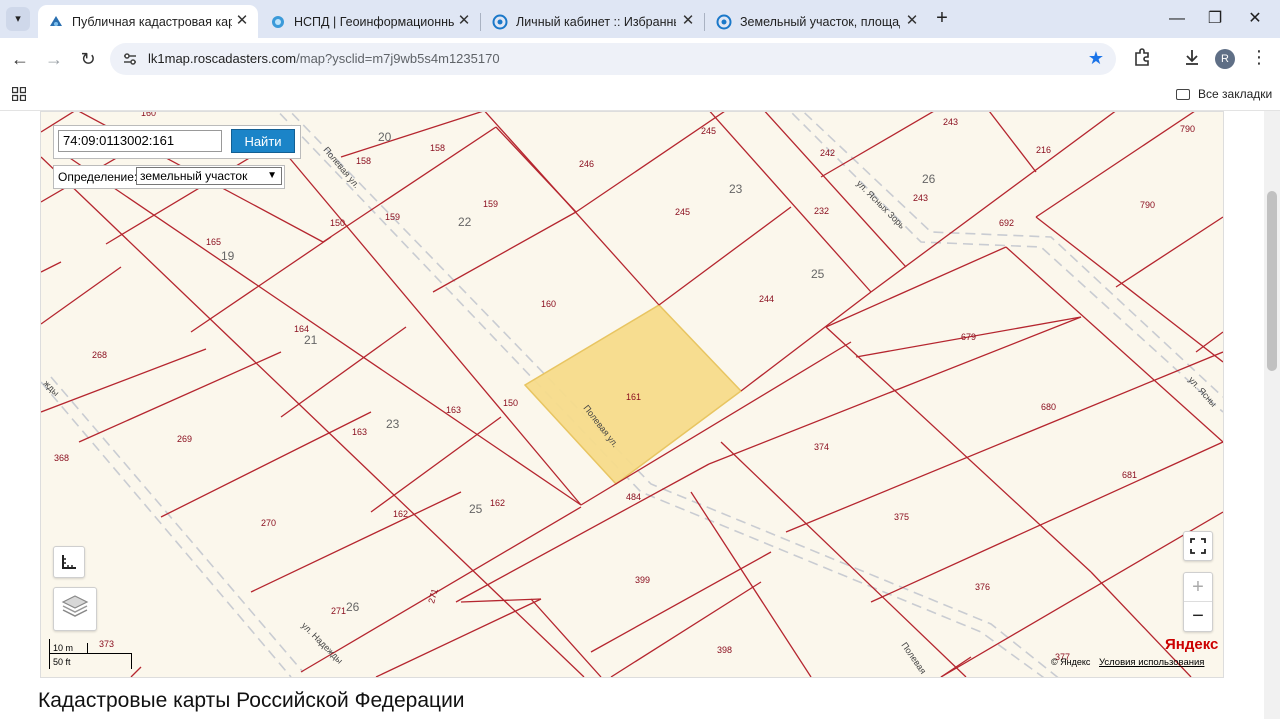  I want to click on nspd-favicon-icon, so click(278, 21).